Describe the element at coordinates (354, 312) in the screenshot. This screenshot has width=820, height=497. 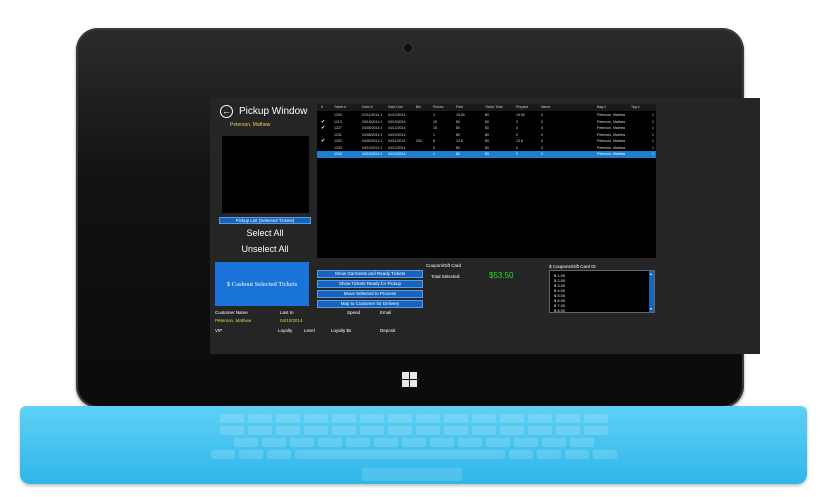
I see `spend-label: Spend` at that location.